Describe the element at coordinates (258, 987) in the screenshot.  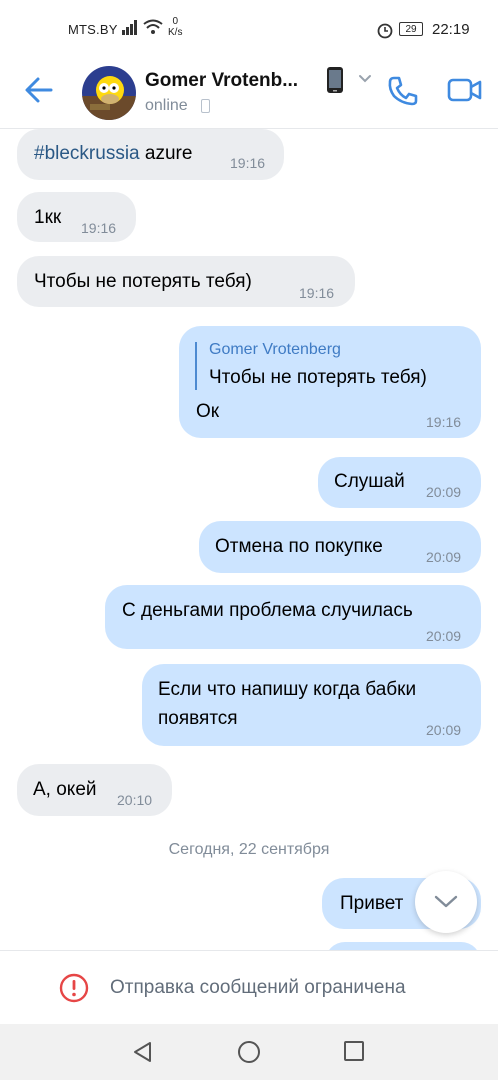
I see `restriction-text: Отправка сообщений ограничена` at that location.